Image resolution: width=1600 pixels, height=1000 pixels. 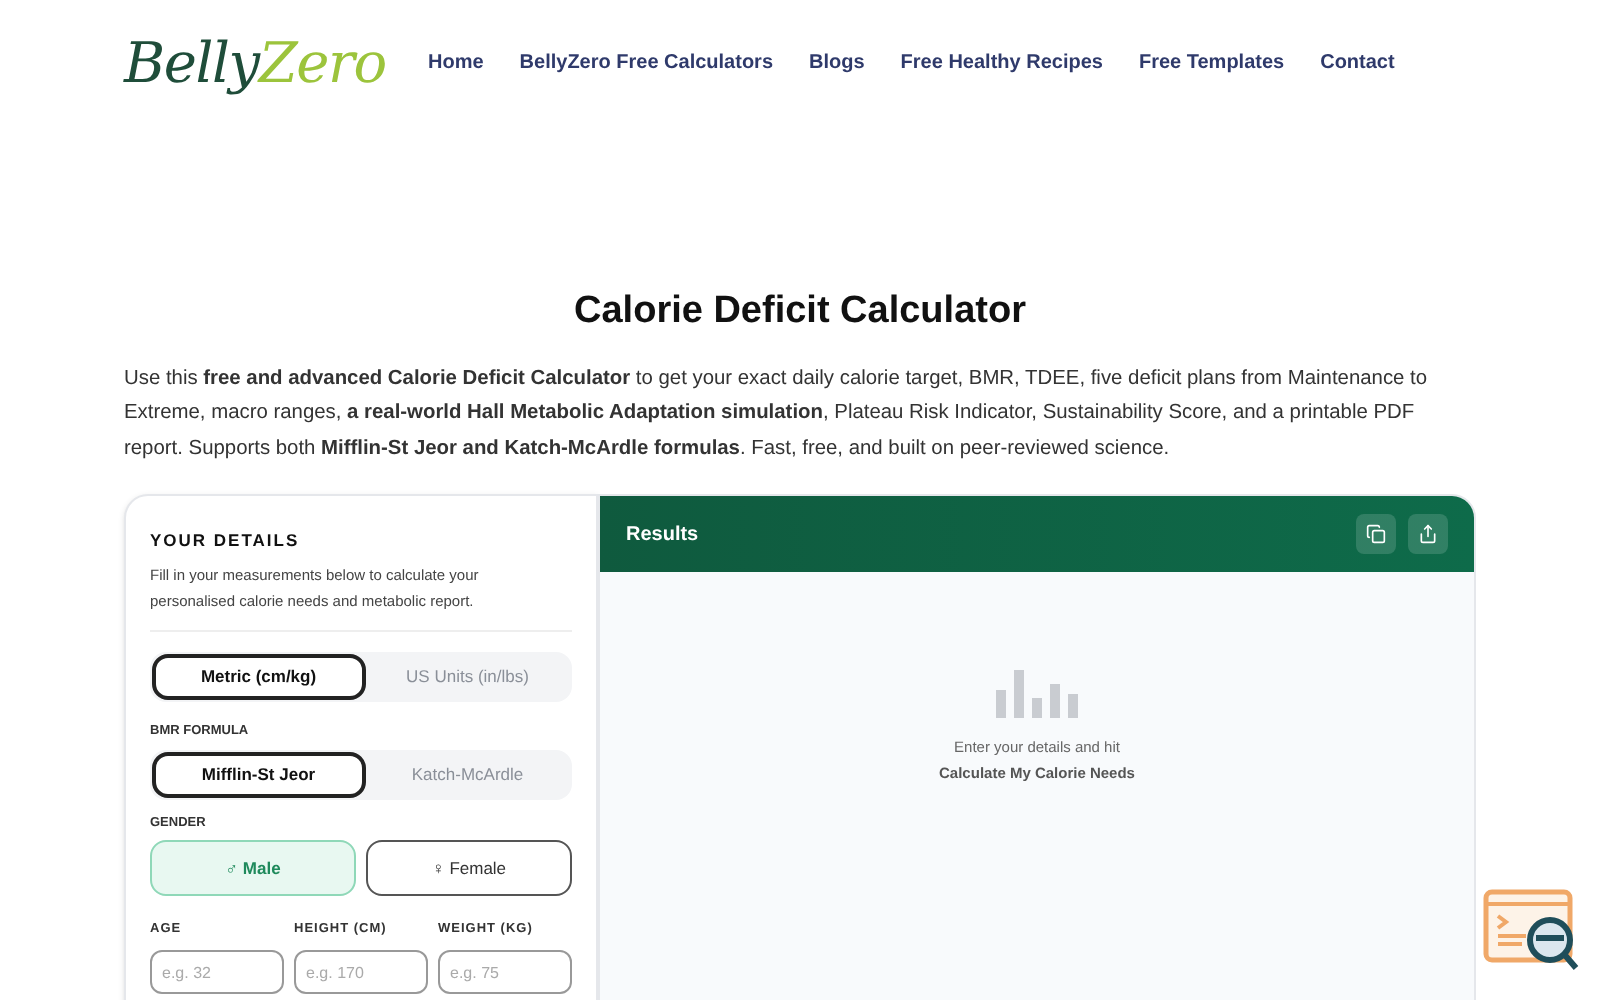 What do you see at coordinates (456, 62) in the screenshot?
I see `nav-link: Home` at bounding box center [456, 62].